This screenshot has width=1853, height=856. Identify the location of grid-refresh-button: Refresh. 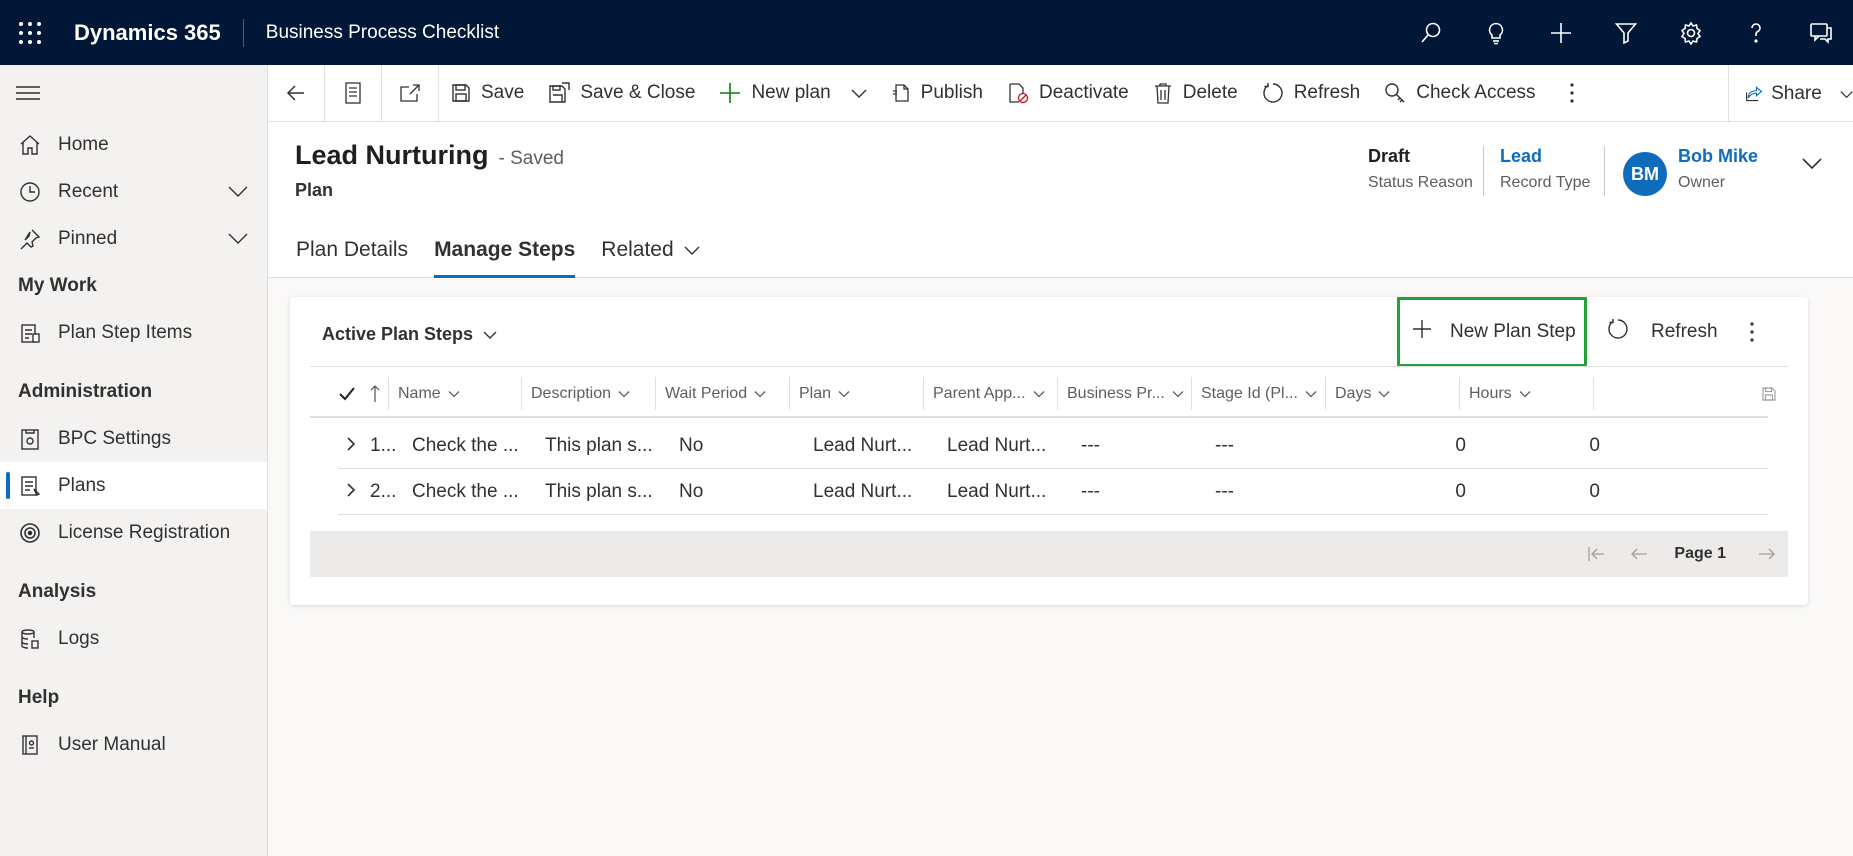
(1662, 332).